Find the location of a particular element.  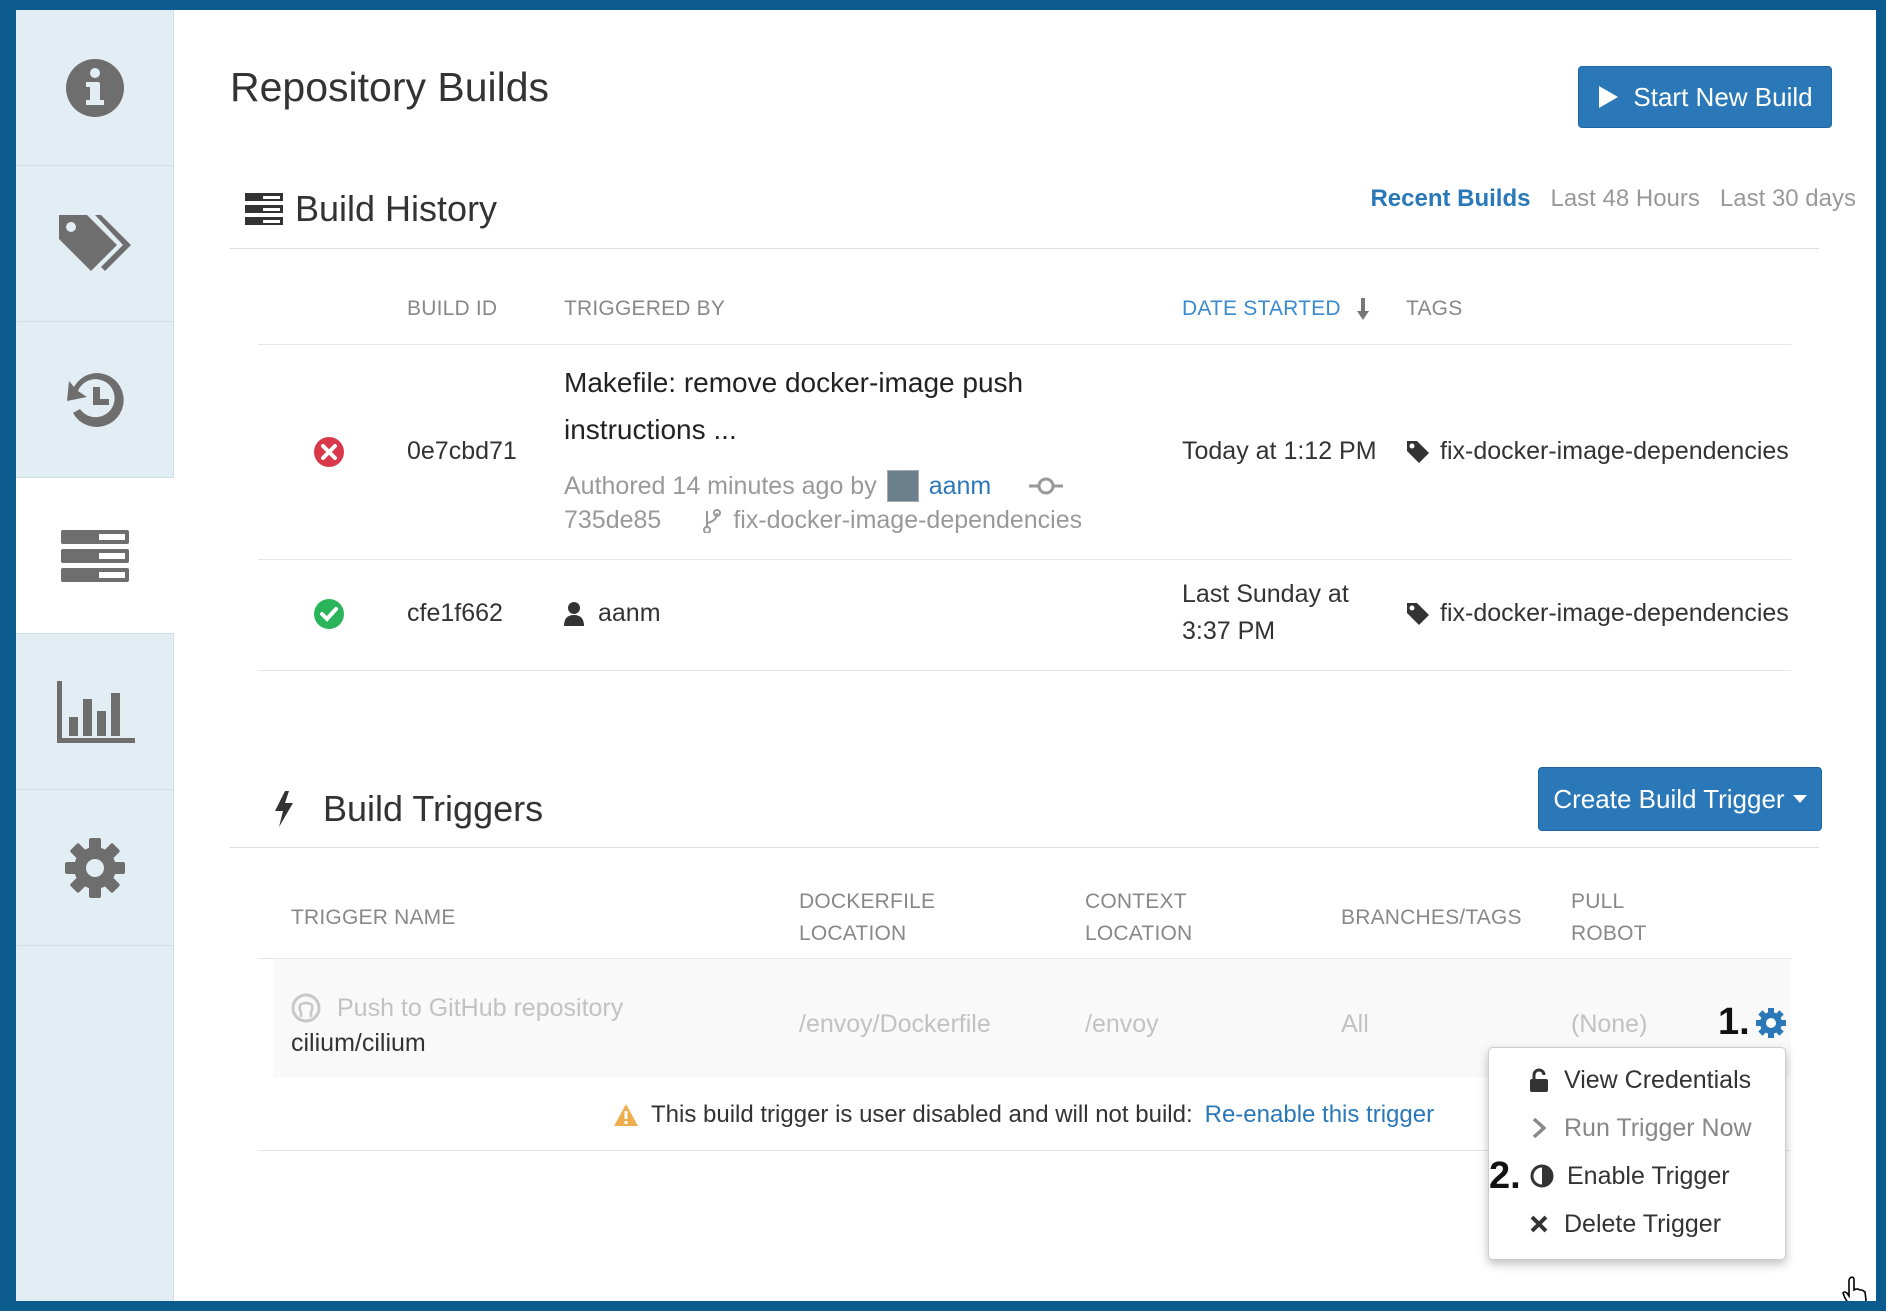

menu-item-delete-trigger: Delete Trigger is located at coordinates (1637, 1224).